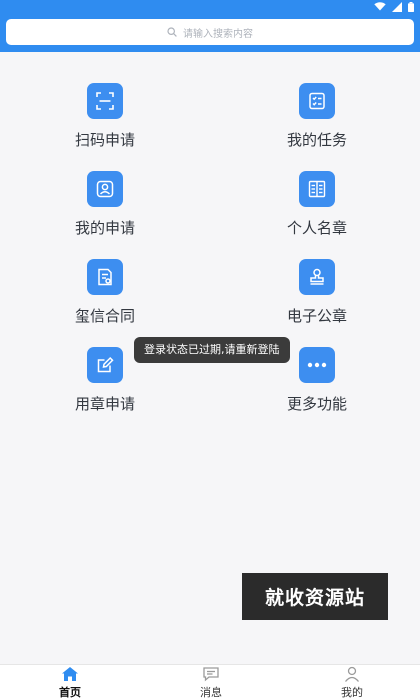  I want to click on grid-item-label: 玺信合同, so click(104, 316).